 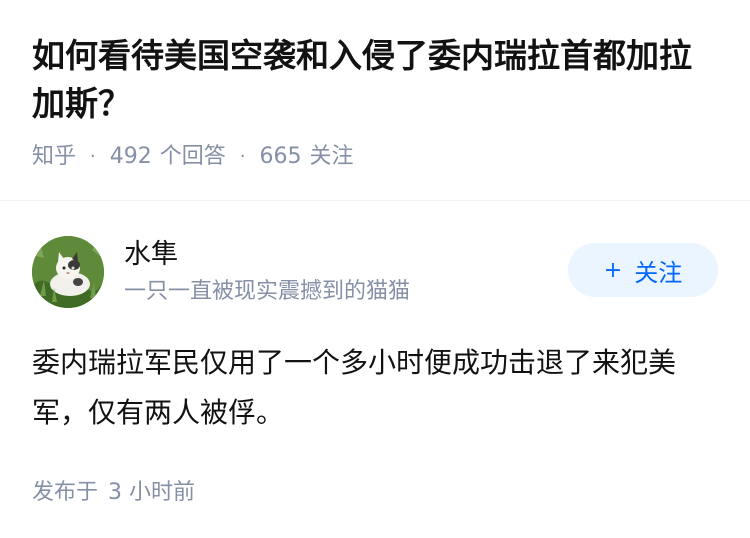 I want to click on cat-photo-avatar-icon, so click(x=68, y=272).